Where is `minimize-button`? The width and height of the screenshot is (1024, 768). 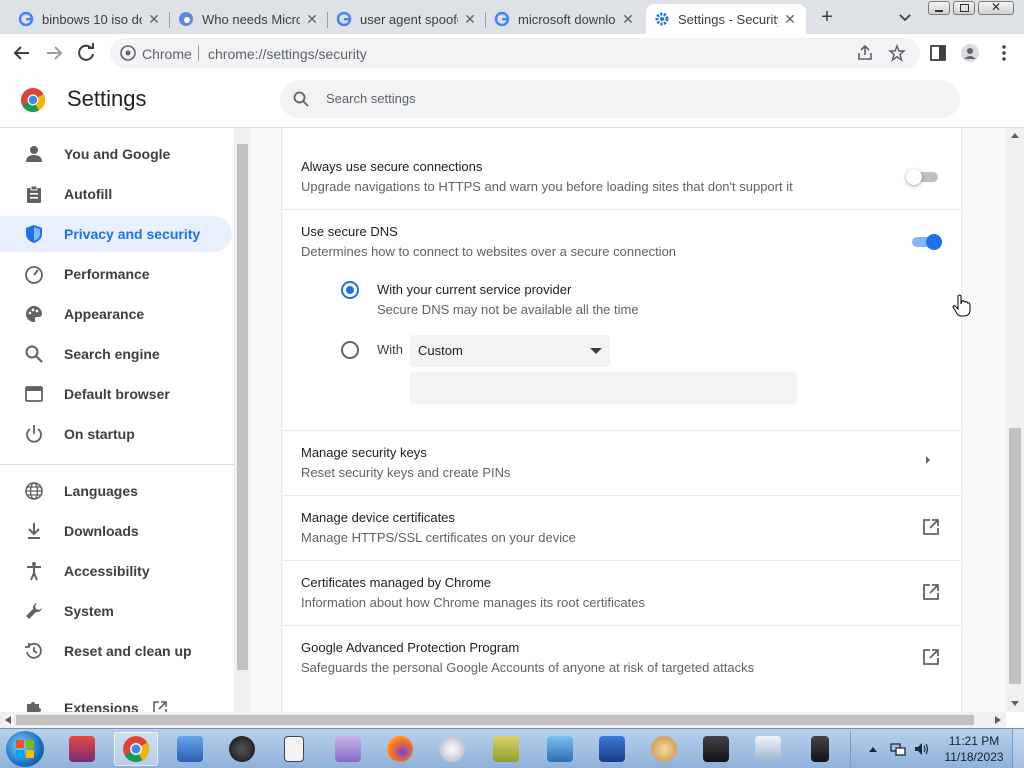 minimize-button is located at coordinates (939, 8).